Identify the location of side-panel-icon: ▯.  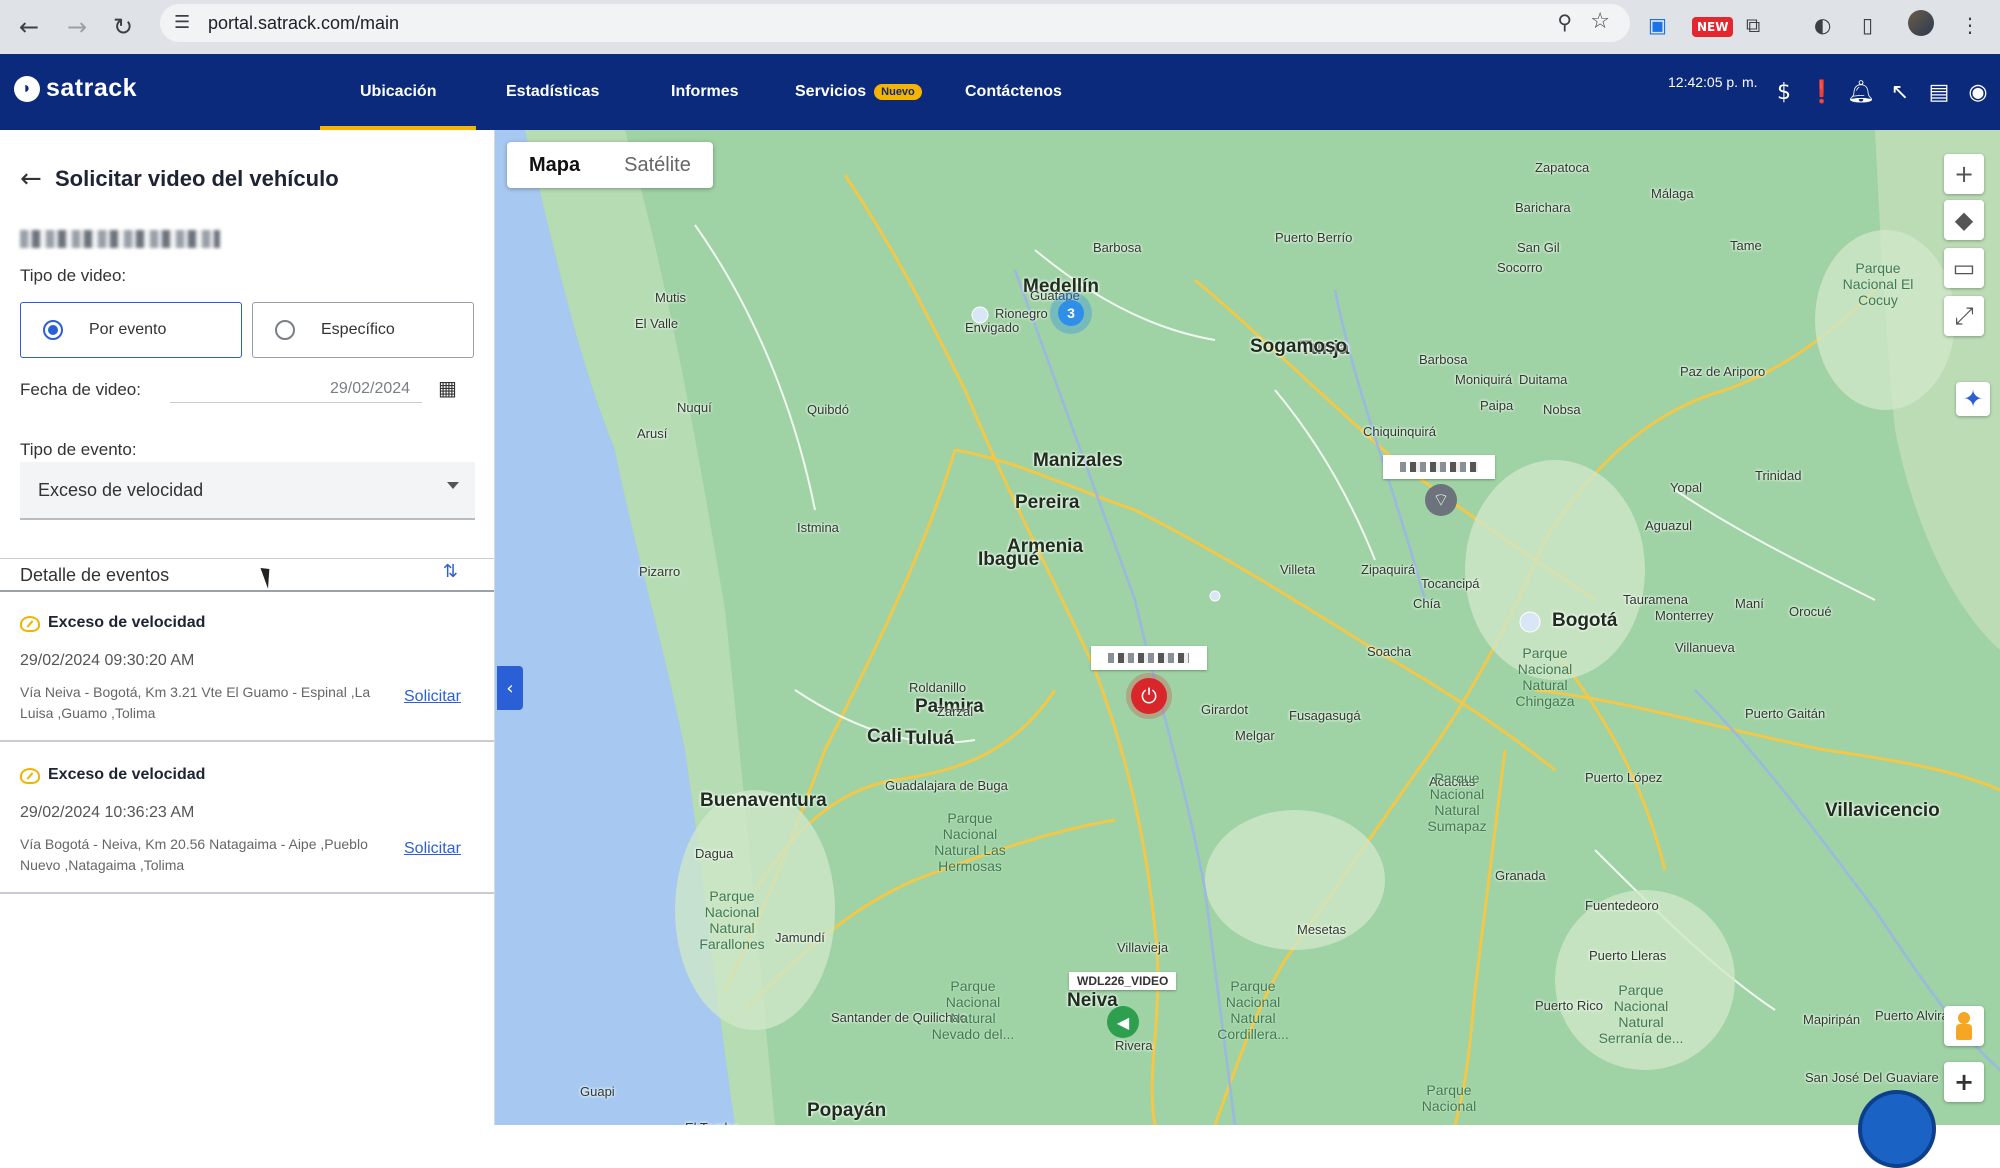
(1867, 25).